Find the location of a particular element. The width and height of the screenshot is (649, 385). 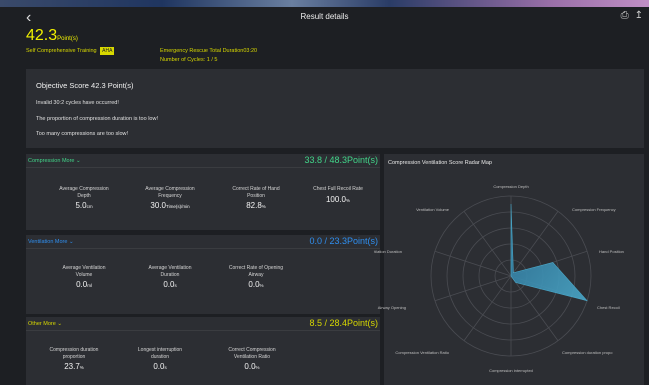

radar-axis-label: tilation Duration is located at coordinates (388, 251).